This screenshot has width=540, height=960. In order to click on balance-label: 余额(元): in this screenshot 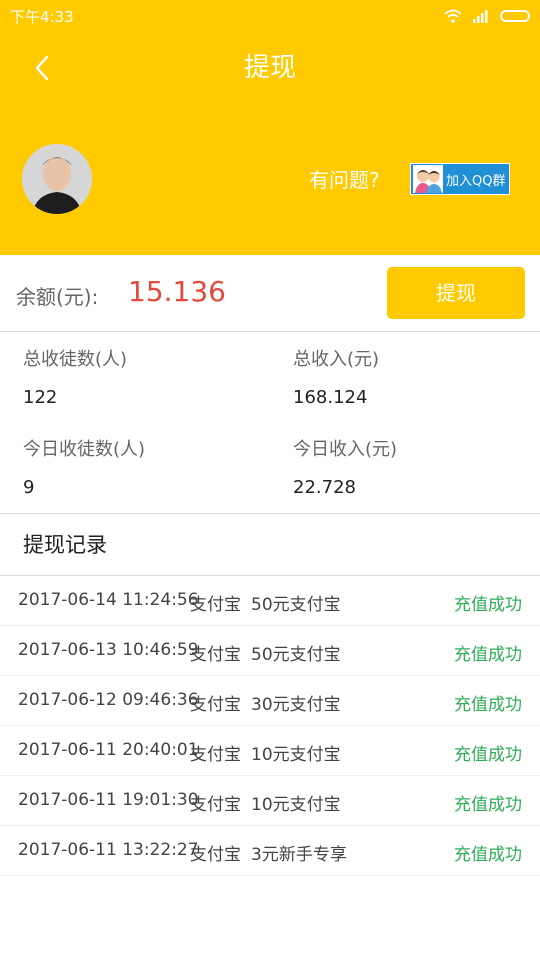, I will do `click(57, 297)`.